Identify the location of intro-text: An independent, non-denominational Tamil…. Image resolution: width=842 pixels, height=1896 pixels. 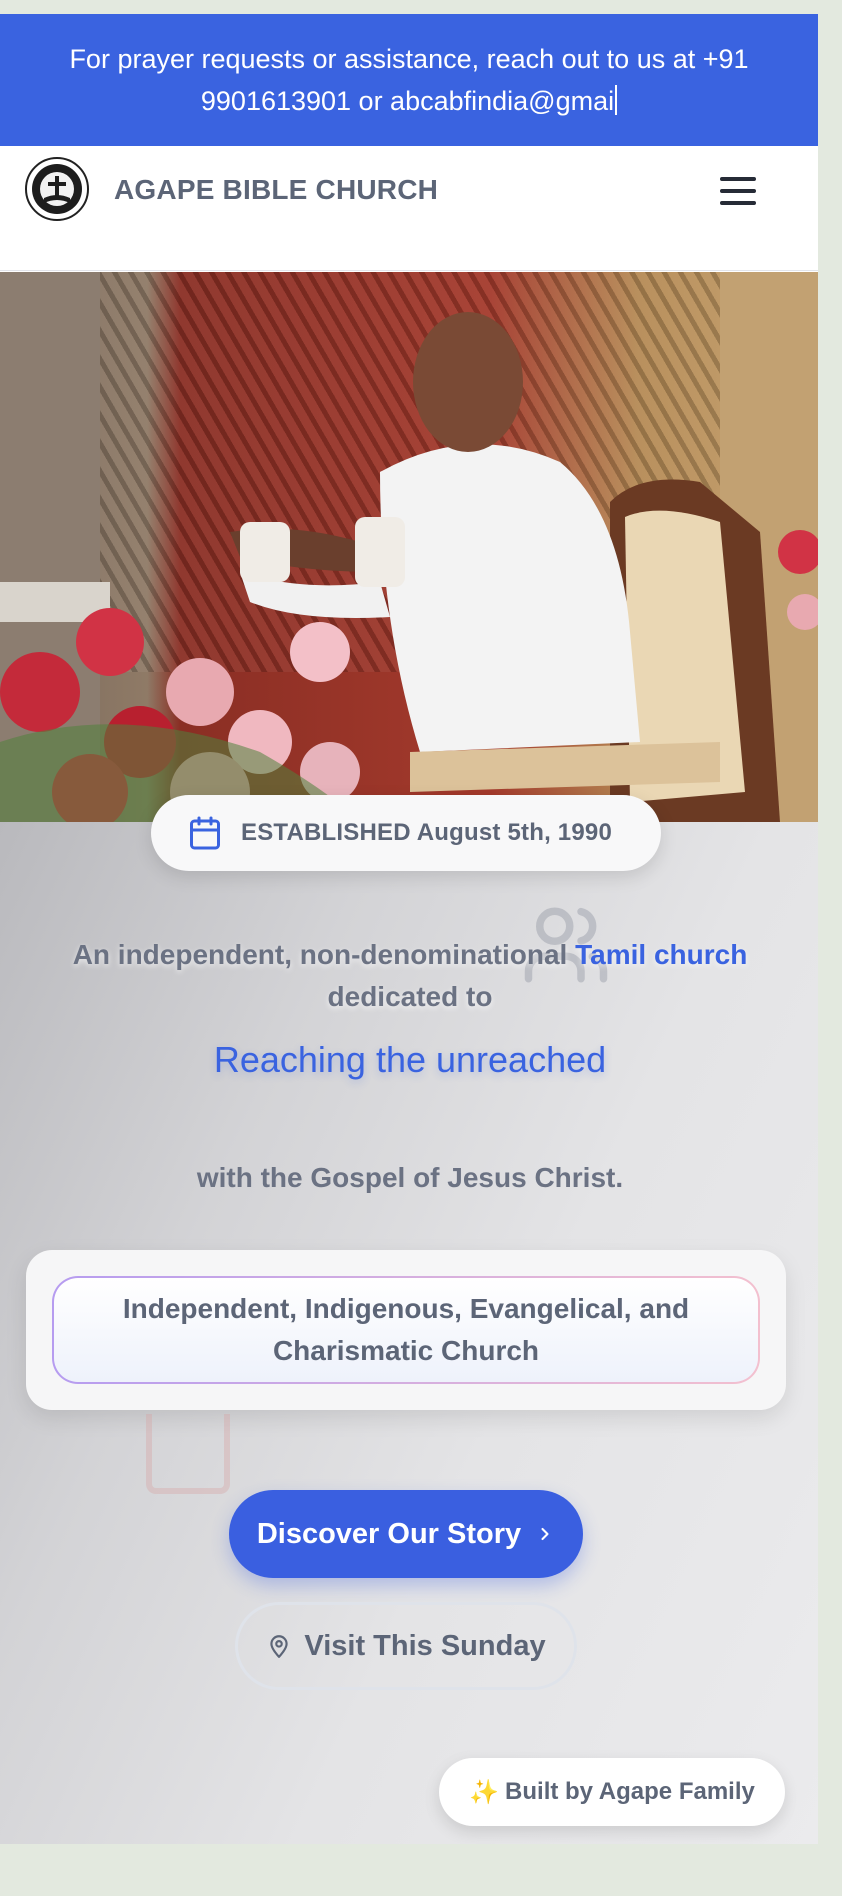
(410, 976).